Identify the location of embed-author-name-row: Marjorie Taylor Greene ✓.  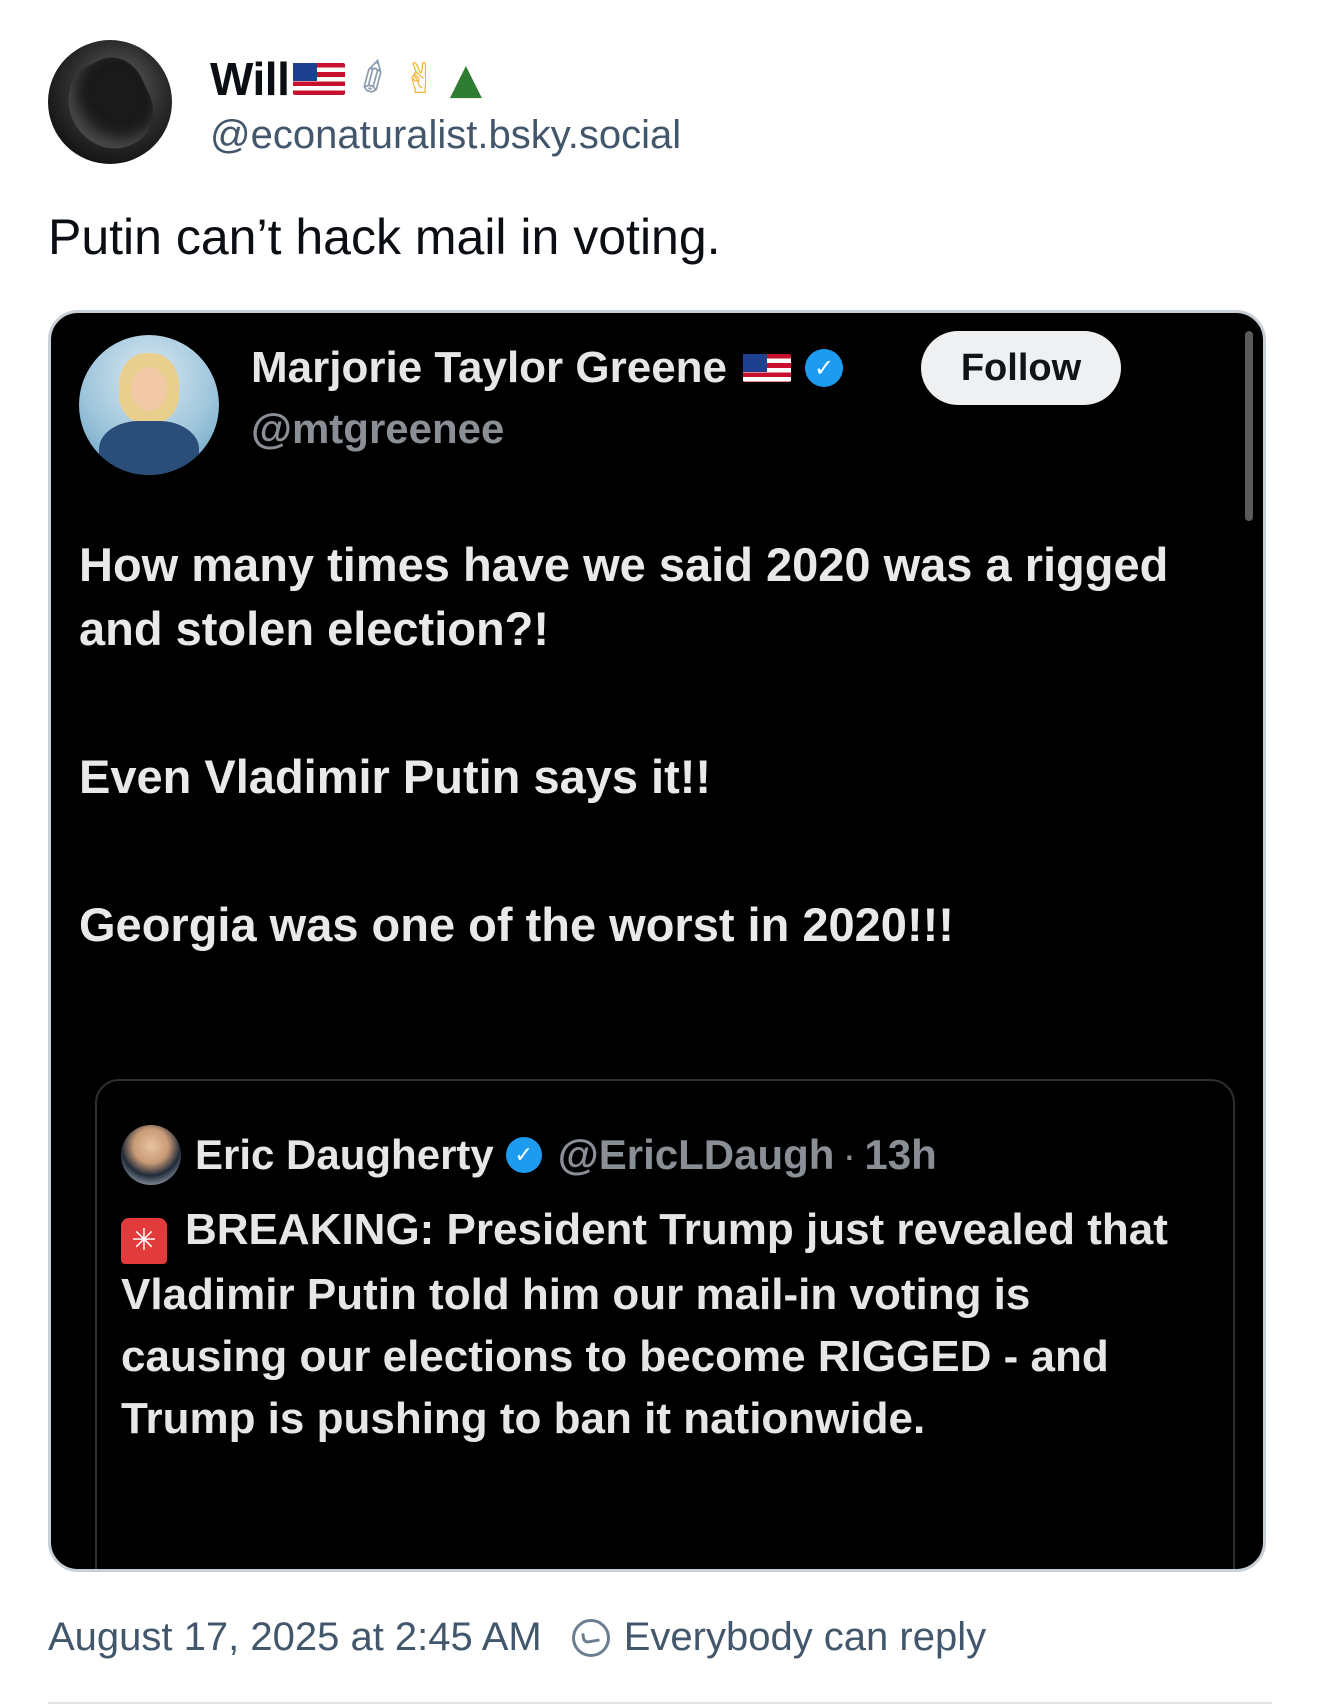
(547, 368).